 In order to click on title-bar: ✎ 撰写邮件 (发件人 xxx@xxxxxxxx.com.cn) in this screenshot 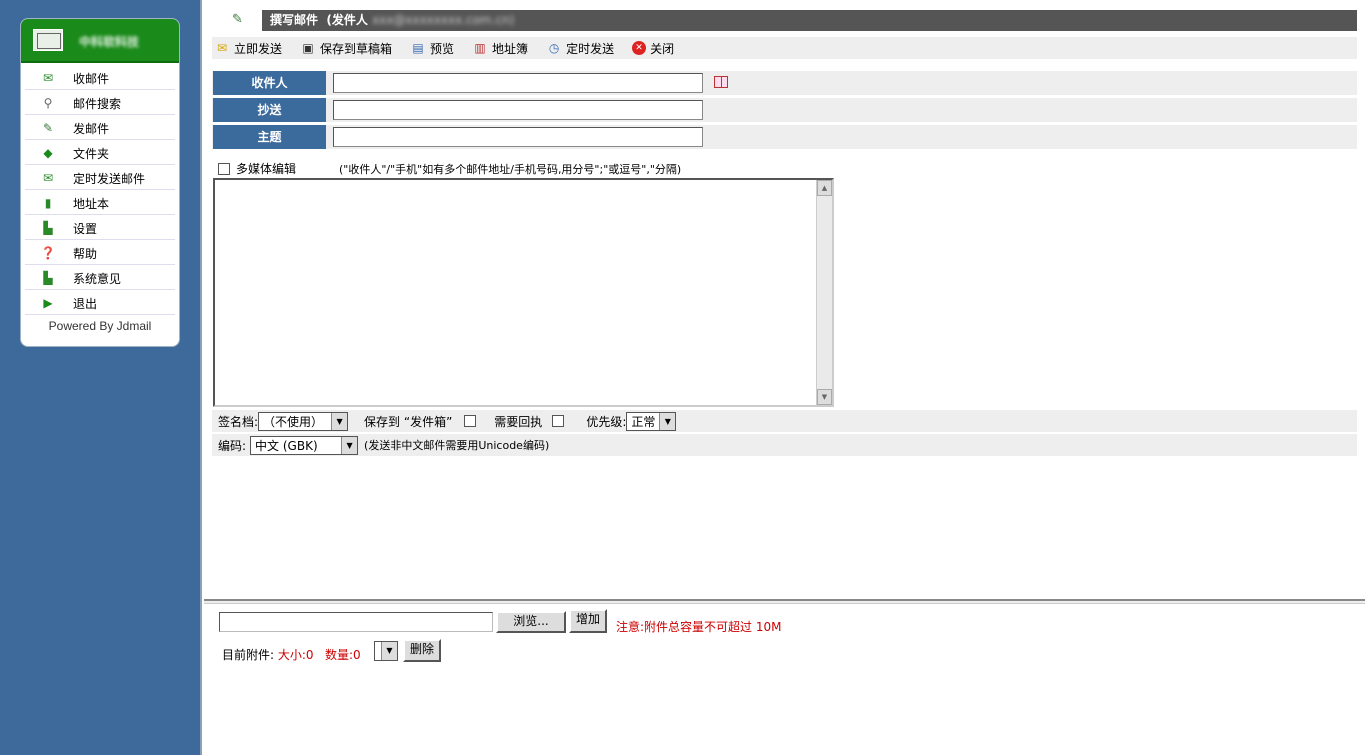, I will do `click(784, 20)`.